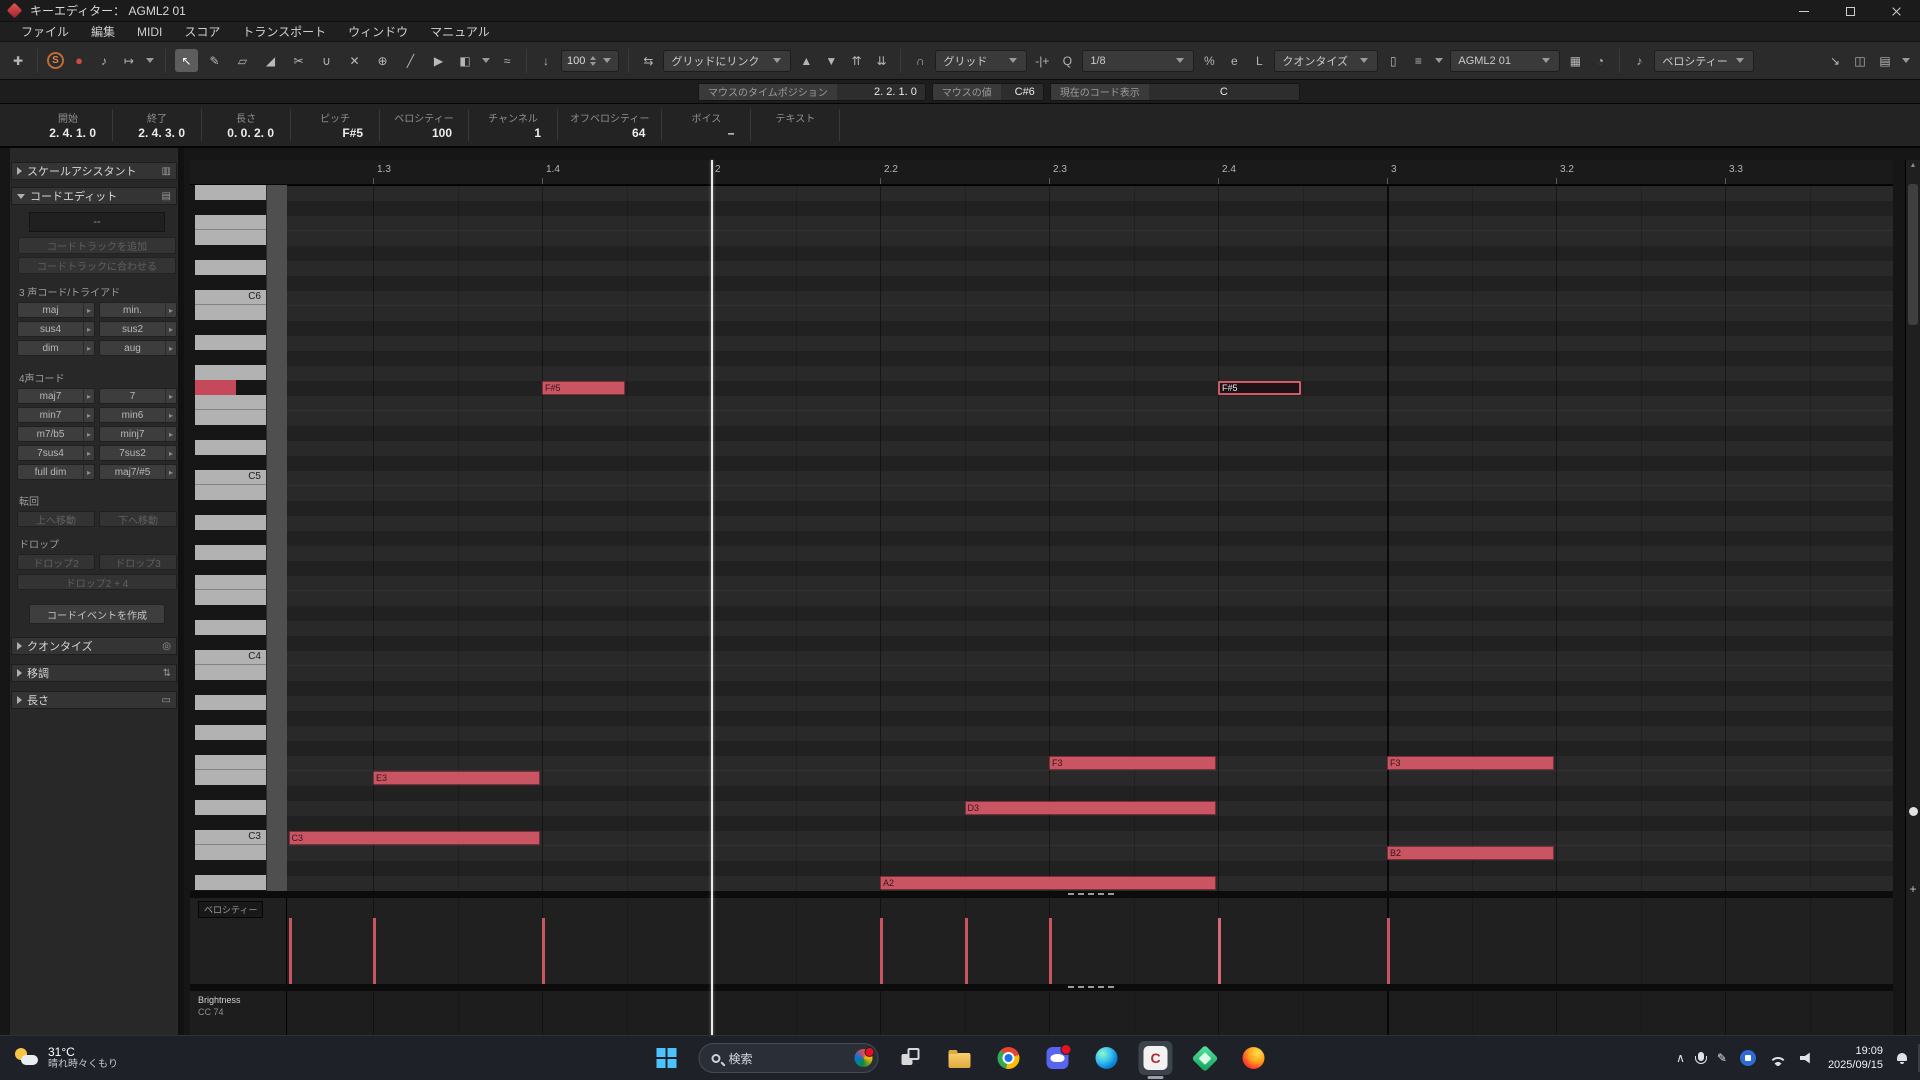 This screenshot has height=1080, width=1920. What do you see at coordinates (1090, 808) in the screenshot?
I see `midi-note-D3: D3` at bounding box center [1090, 808].